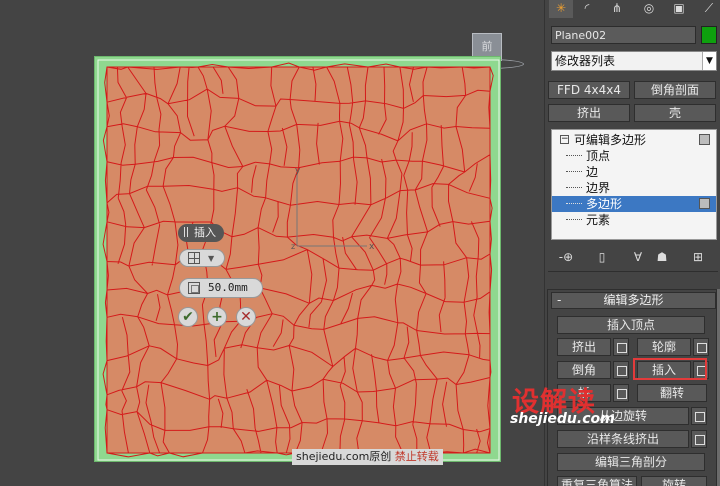  Describe the element at coordinates (623, 439) in the screenshot. I see `extrude-along-spline-button: 沿样条线挤出` at that location.